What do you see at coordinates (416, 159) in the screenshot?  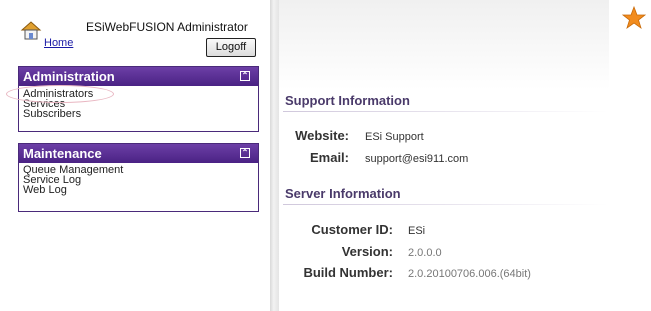 I see `email-value: support@esi911.com` at bounding box center [416, 159].